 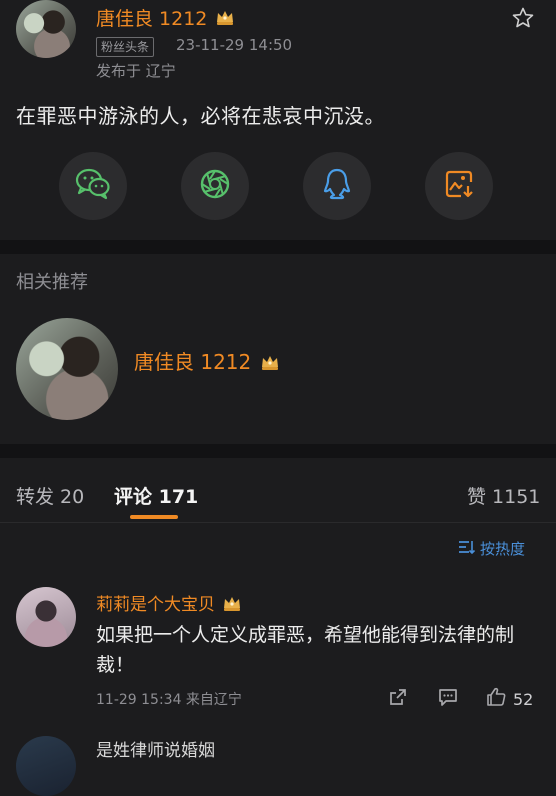 What do you see at coordinates (136, 71) in the screenshot?
I see `post-location: 发布于 辽宁` at bounding box center [136, 71].